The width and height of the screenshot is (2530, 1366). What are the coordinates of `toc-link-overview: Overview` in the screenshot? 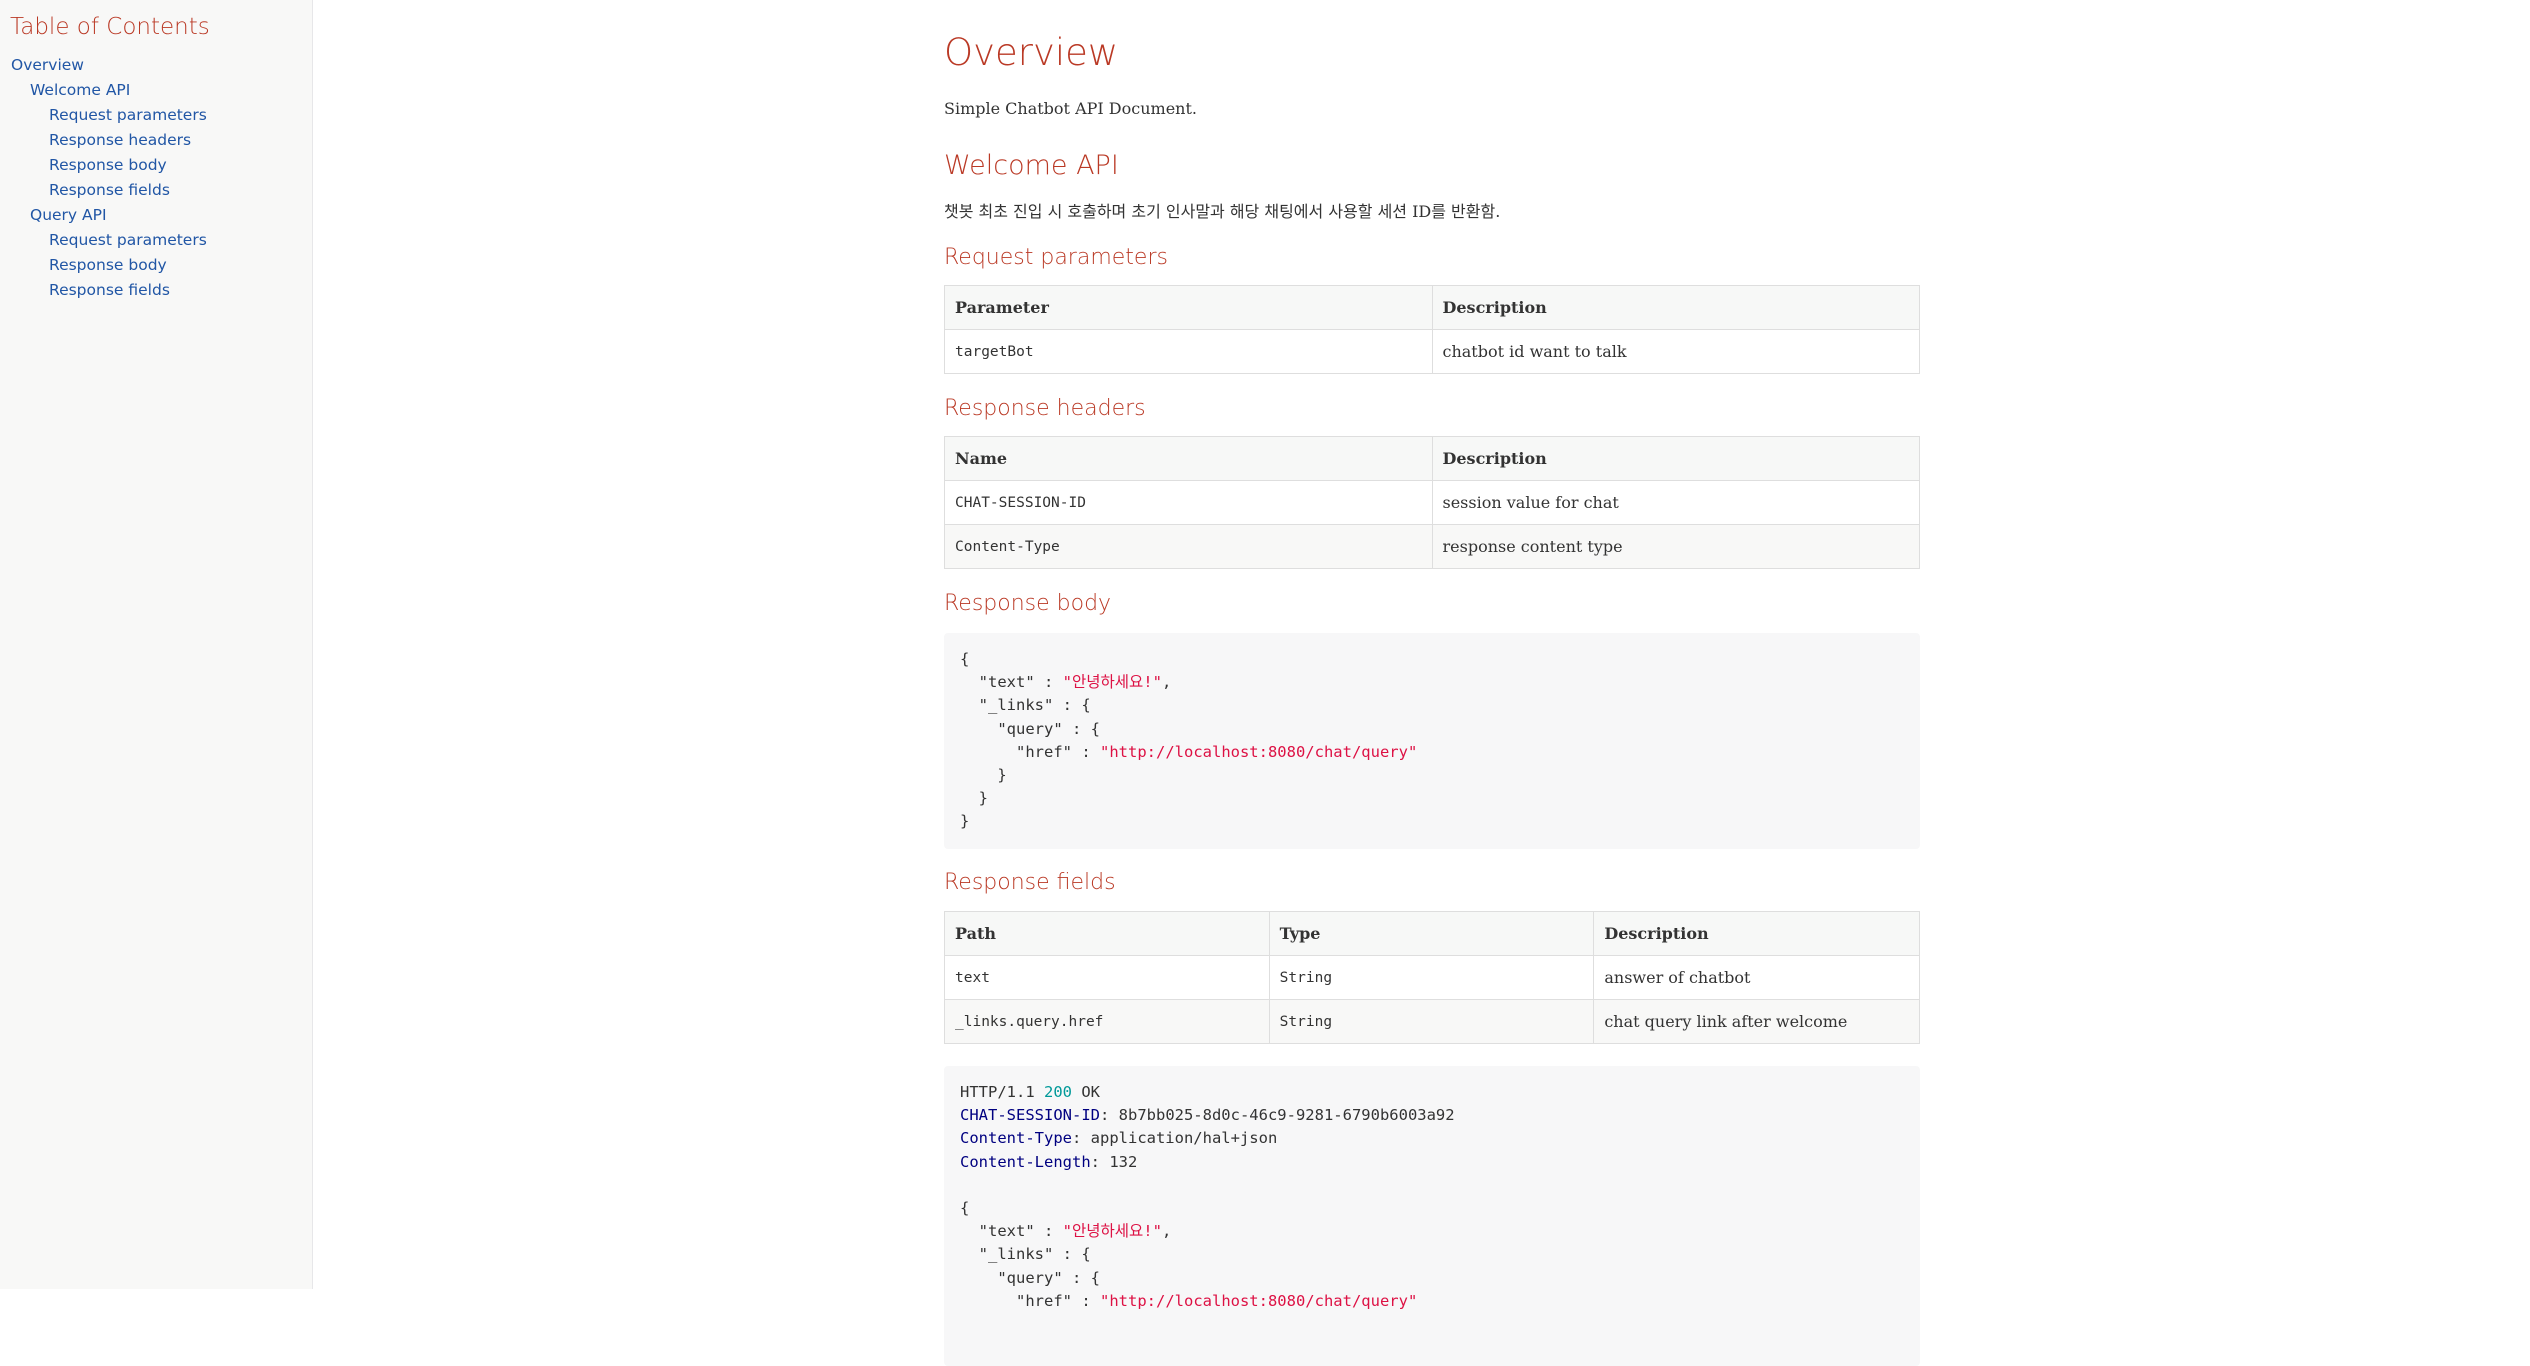 It's located at (103, 65).